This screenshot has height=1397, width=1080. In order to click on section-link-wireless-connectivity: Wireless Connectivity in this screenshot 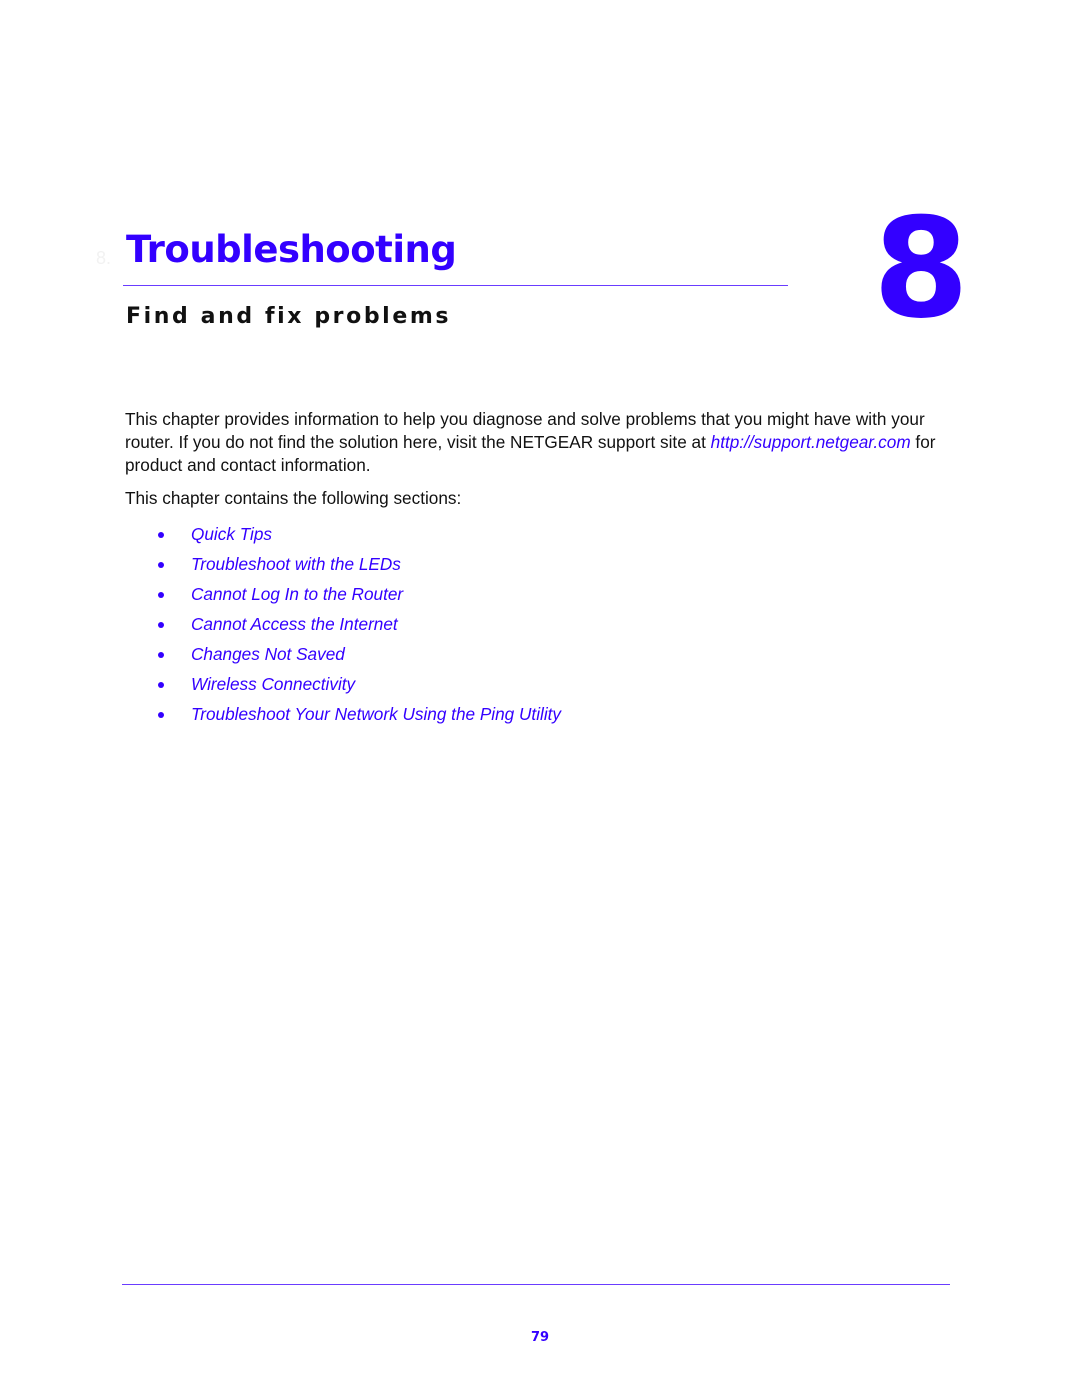, I will do `click(273, 684)`.